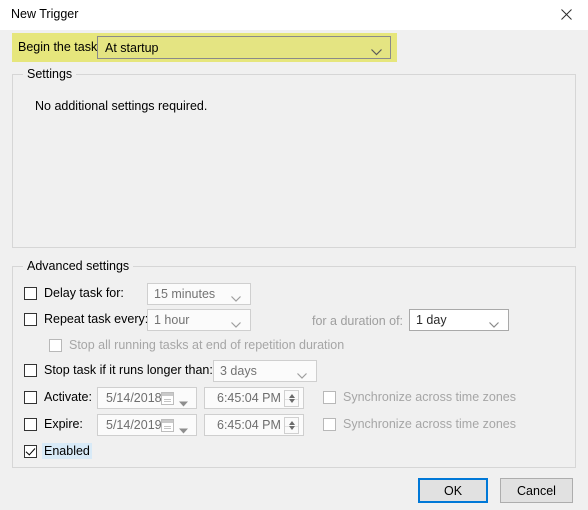  I want to click on activate-time-spinner: 6:45:04 PM, so click(254, 398).